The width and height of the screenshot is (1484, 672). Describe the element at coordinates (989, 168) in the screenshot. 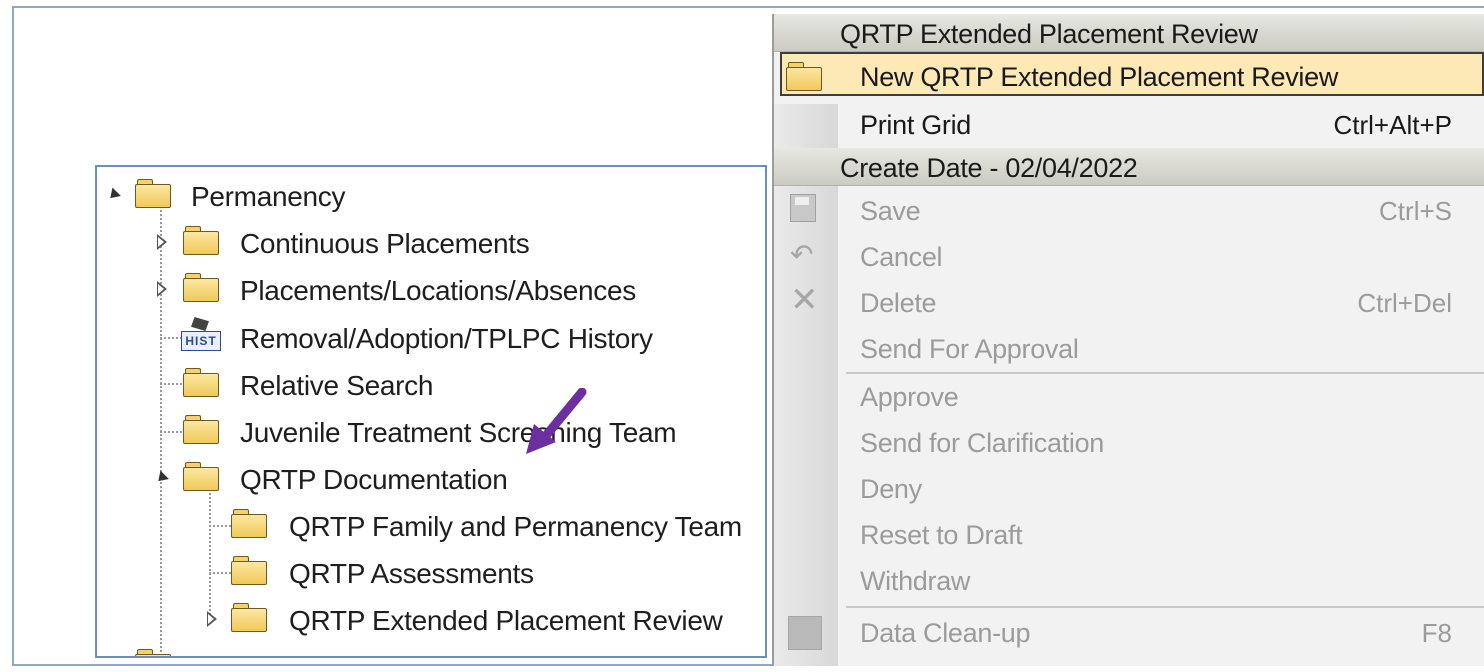

I see `menu-header-label: Create Date - 02/04/2022` at that location.